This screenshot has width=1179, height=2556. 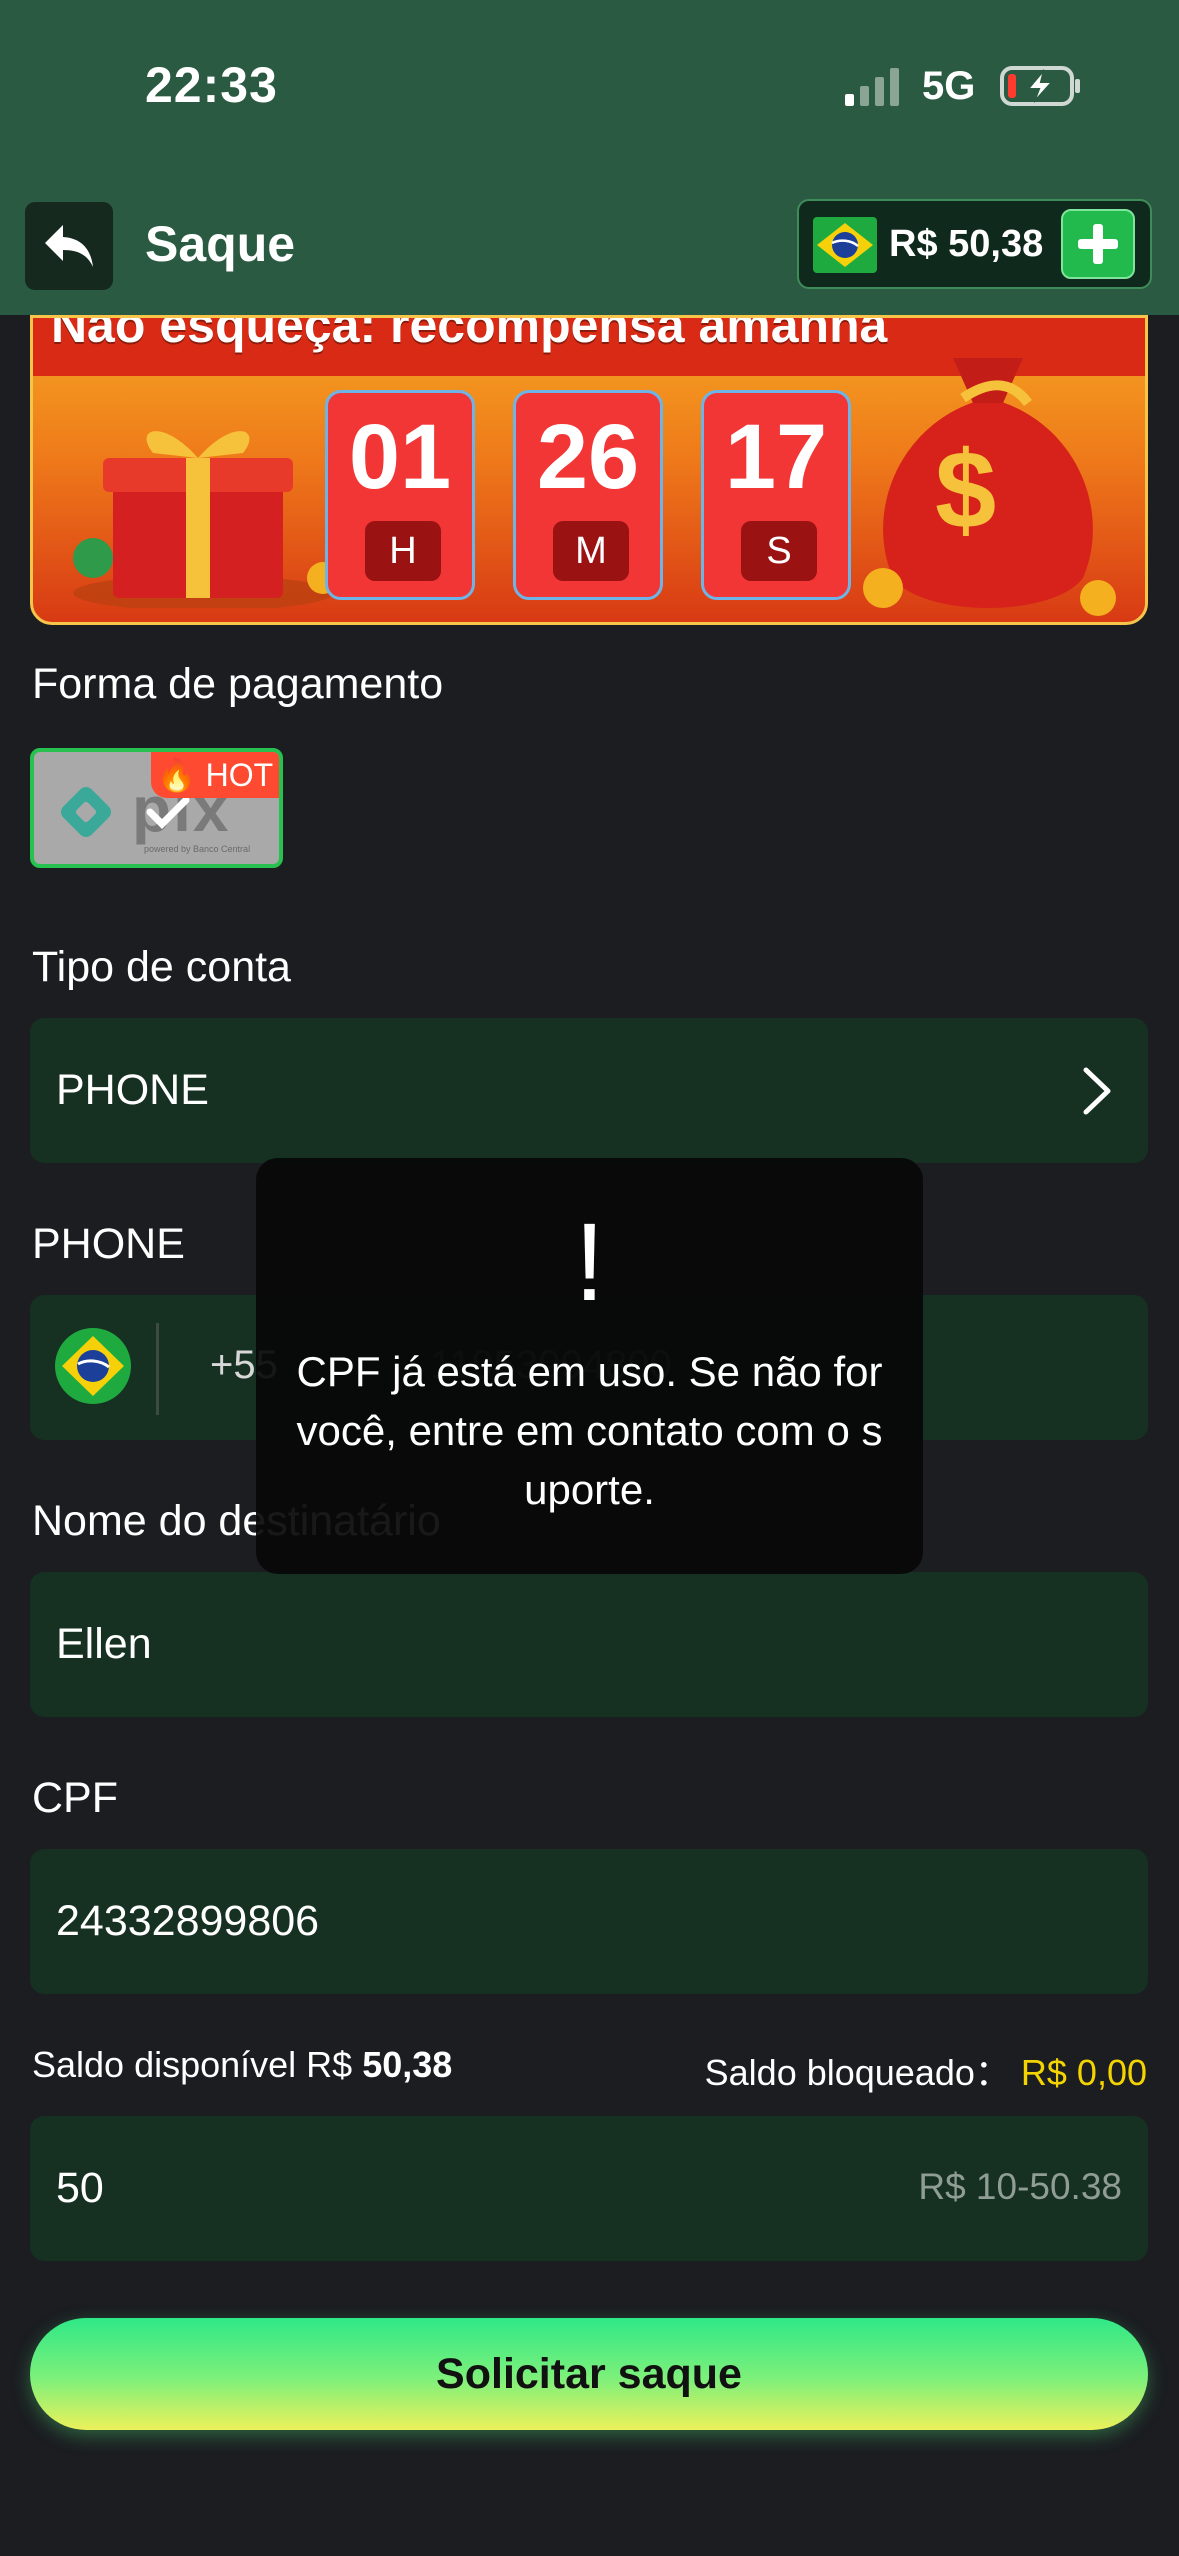 What do you see at coordinates (161, 967) in the screenshot?
I see `account-type-label: Tipo de conta` at bounding box center [161, 967].